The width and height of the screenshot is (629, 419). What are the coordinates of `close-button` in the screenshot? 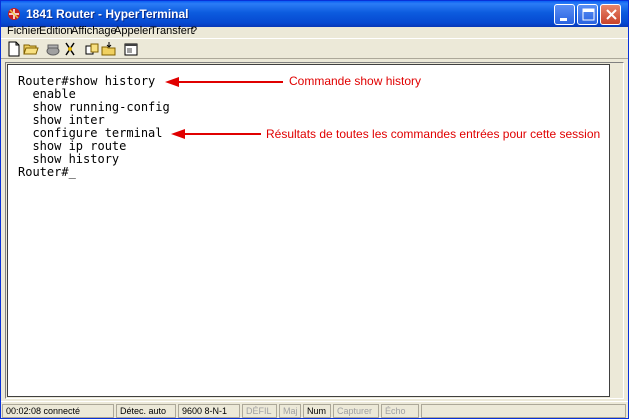 It's located at (610, 14).